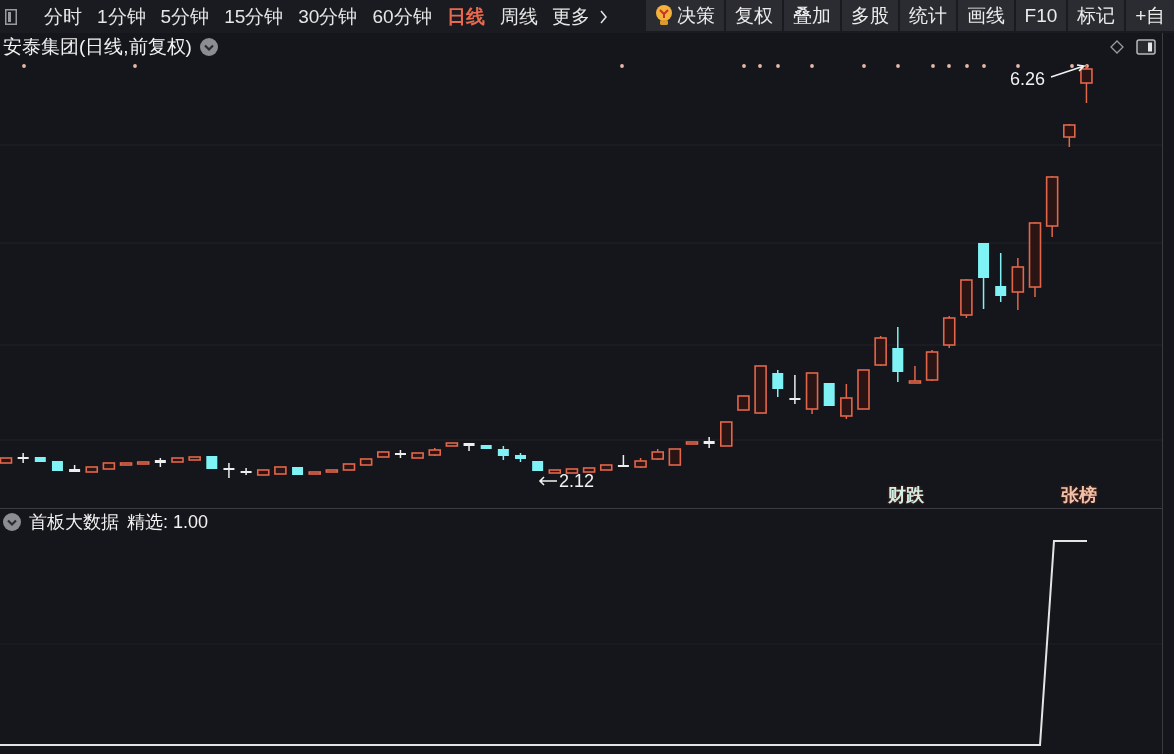 This screenshot has height=754, width=1174. I want to click on chart-title: 安泰集团(日线,前复权), so click(97, 46).